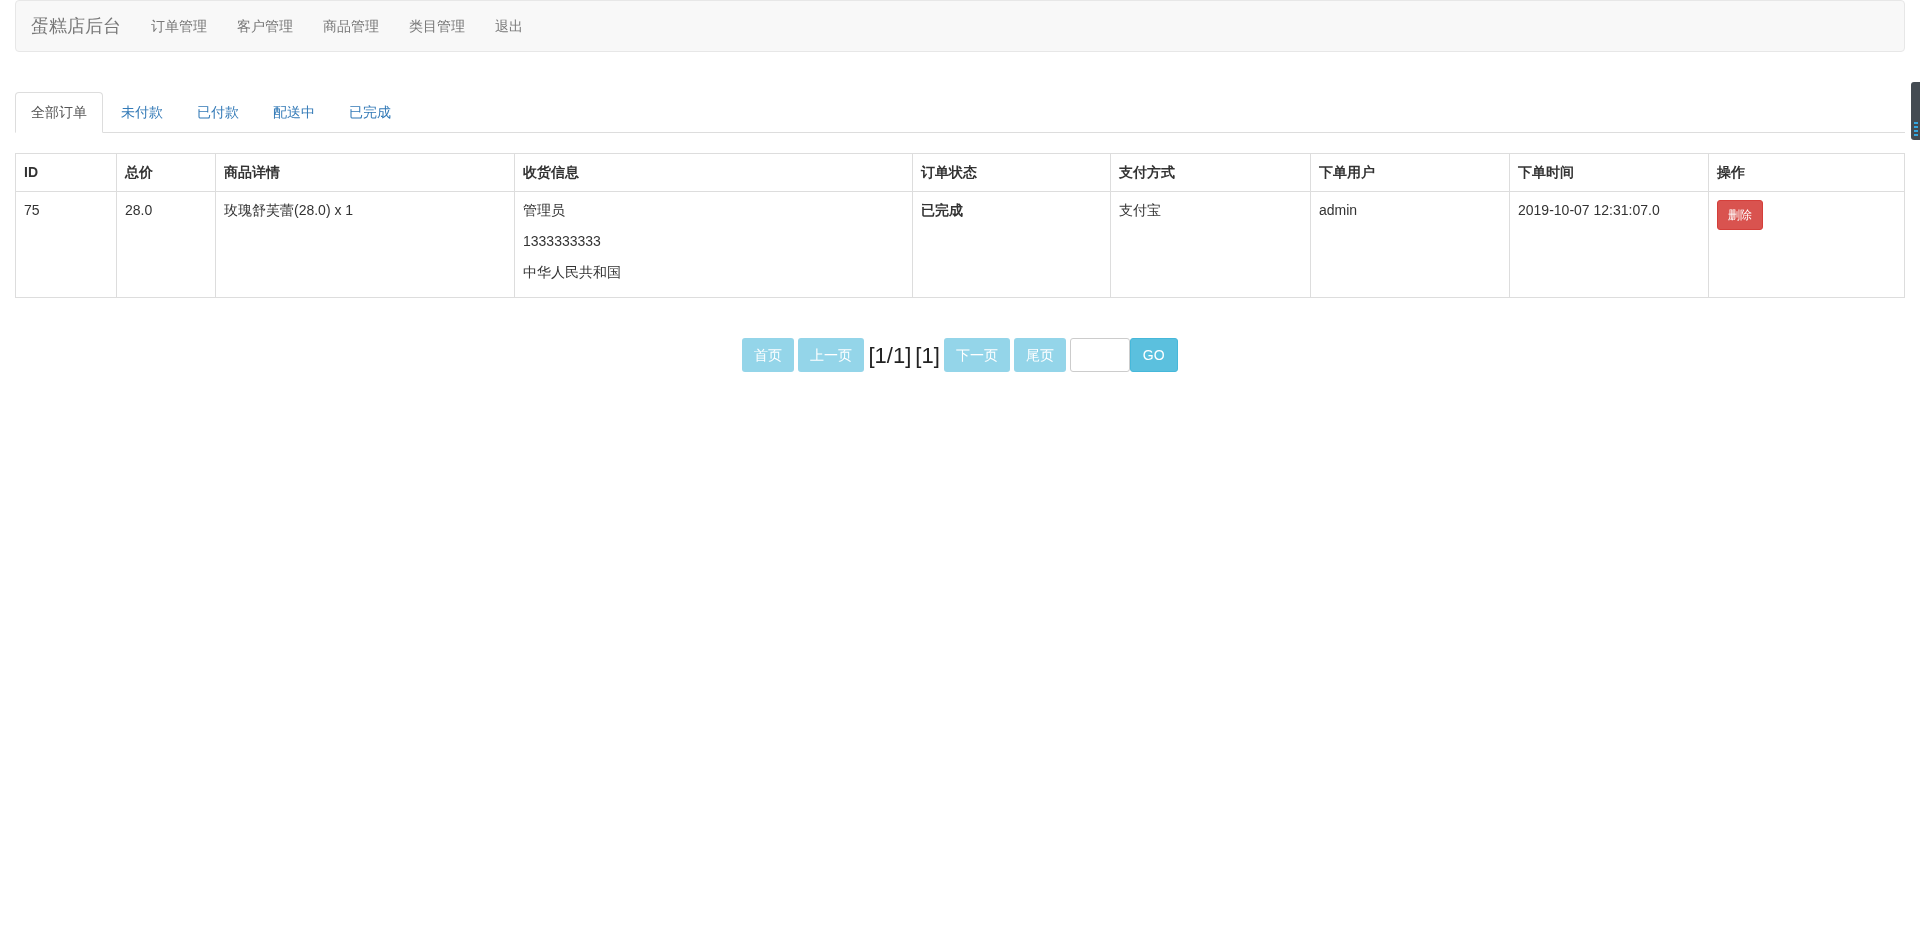  Describe the element at coordinates (351, 26) in the screenshot. I see `nav-link: 商品管理` at that location.